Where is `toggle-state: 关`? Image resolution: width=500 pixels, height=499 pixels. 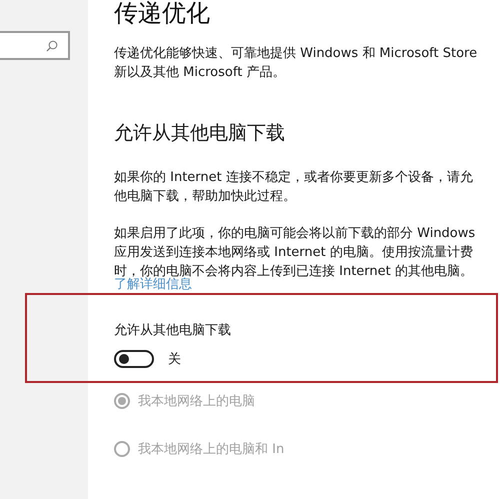
toggle-state: 关 is located at coordinates (174, 359).